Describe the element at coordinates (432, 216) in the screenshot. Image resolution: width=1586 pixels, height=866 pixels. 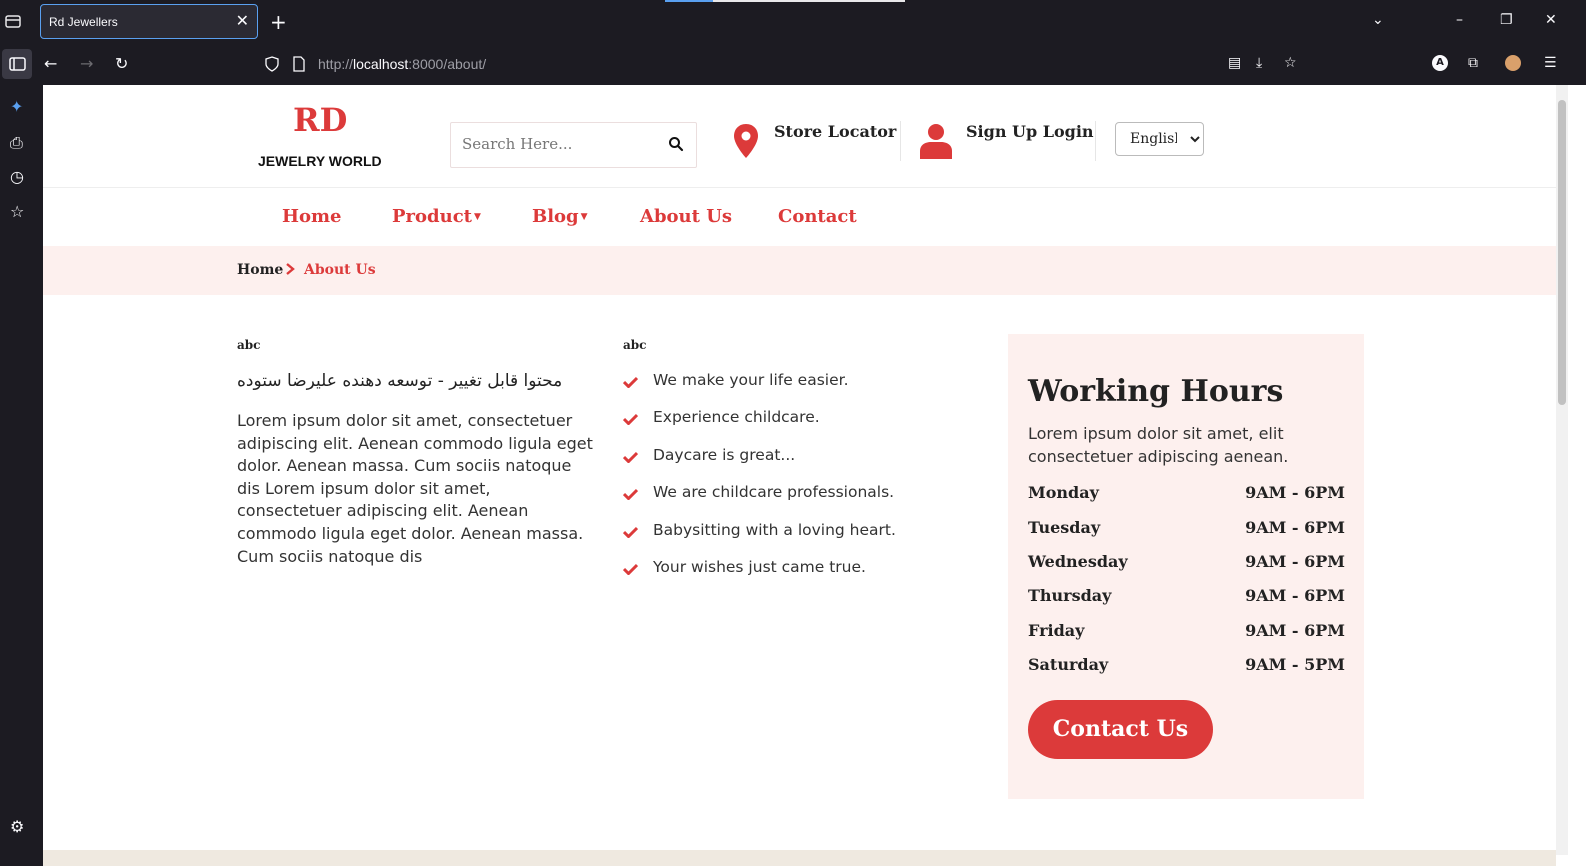
I see `menu-item-label: Product` at that location.